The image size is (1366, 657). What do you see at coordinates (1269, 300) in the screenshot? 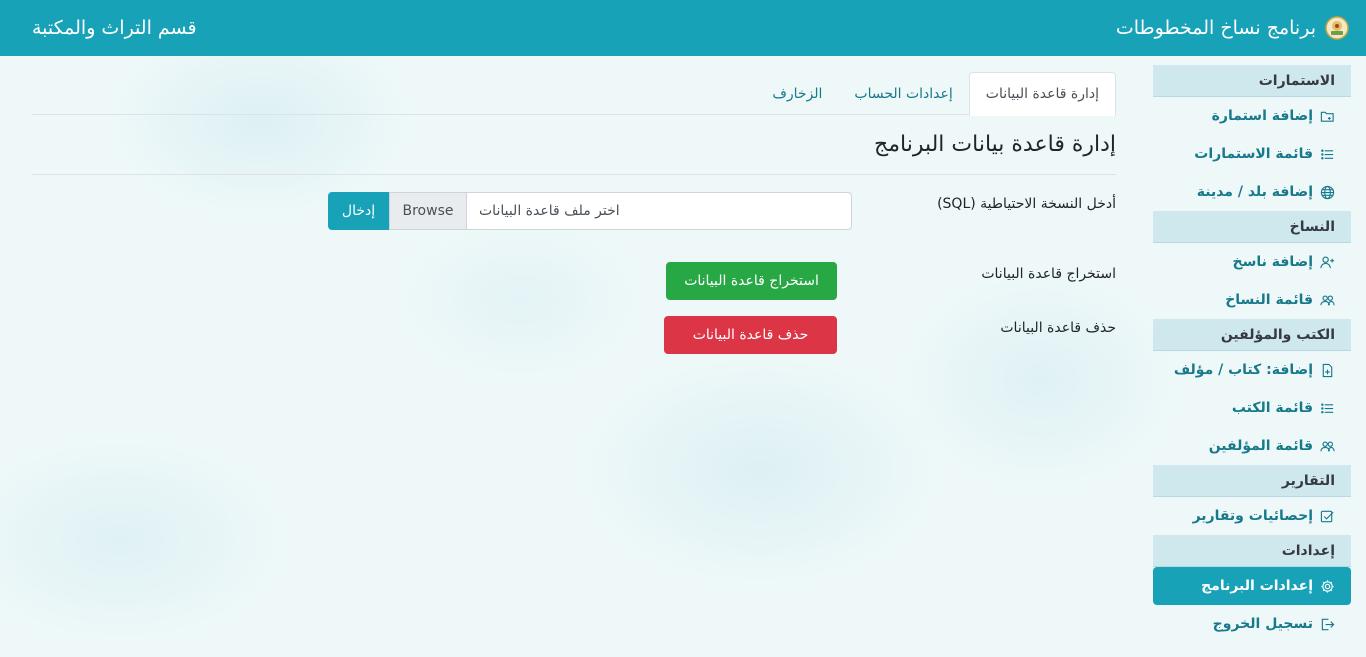
I see `sidebar-item-label: قائمة النساخ` at bounding box center [1269, 300].